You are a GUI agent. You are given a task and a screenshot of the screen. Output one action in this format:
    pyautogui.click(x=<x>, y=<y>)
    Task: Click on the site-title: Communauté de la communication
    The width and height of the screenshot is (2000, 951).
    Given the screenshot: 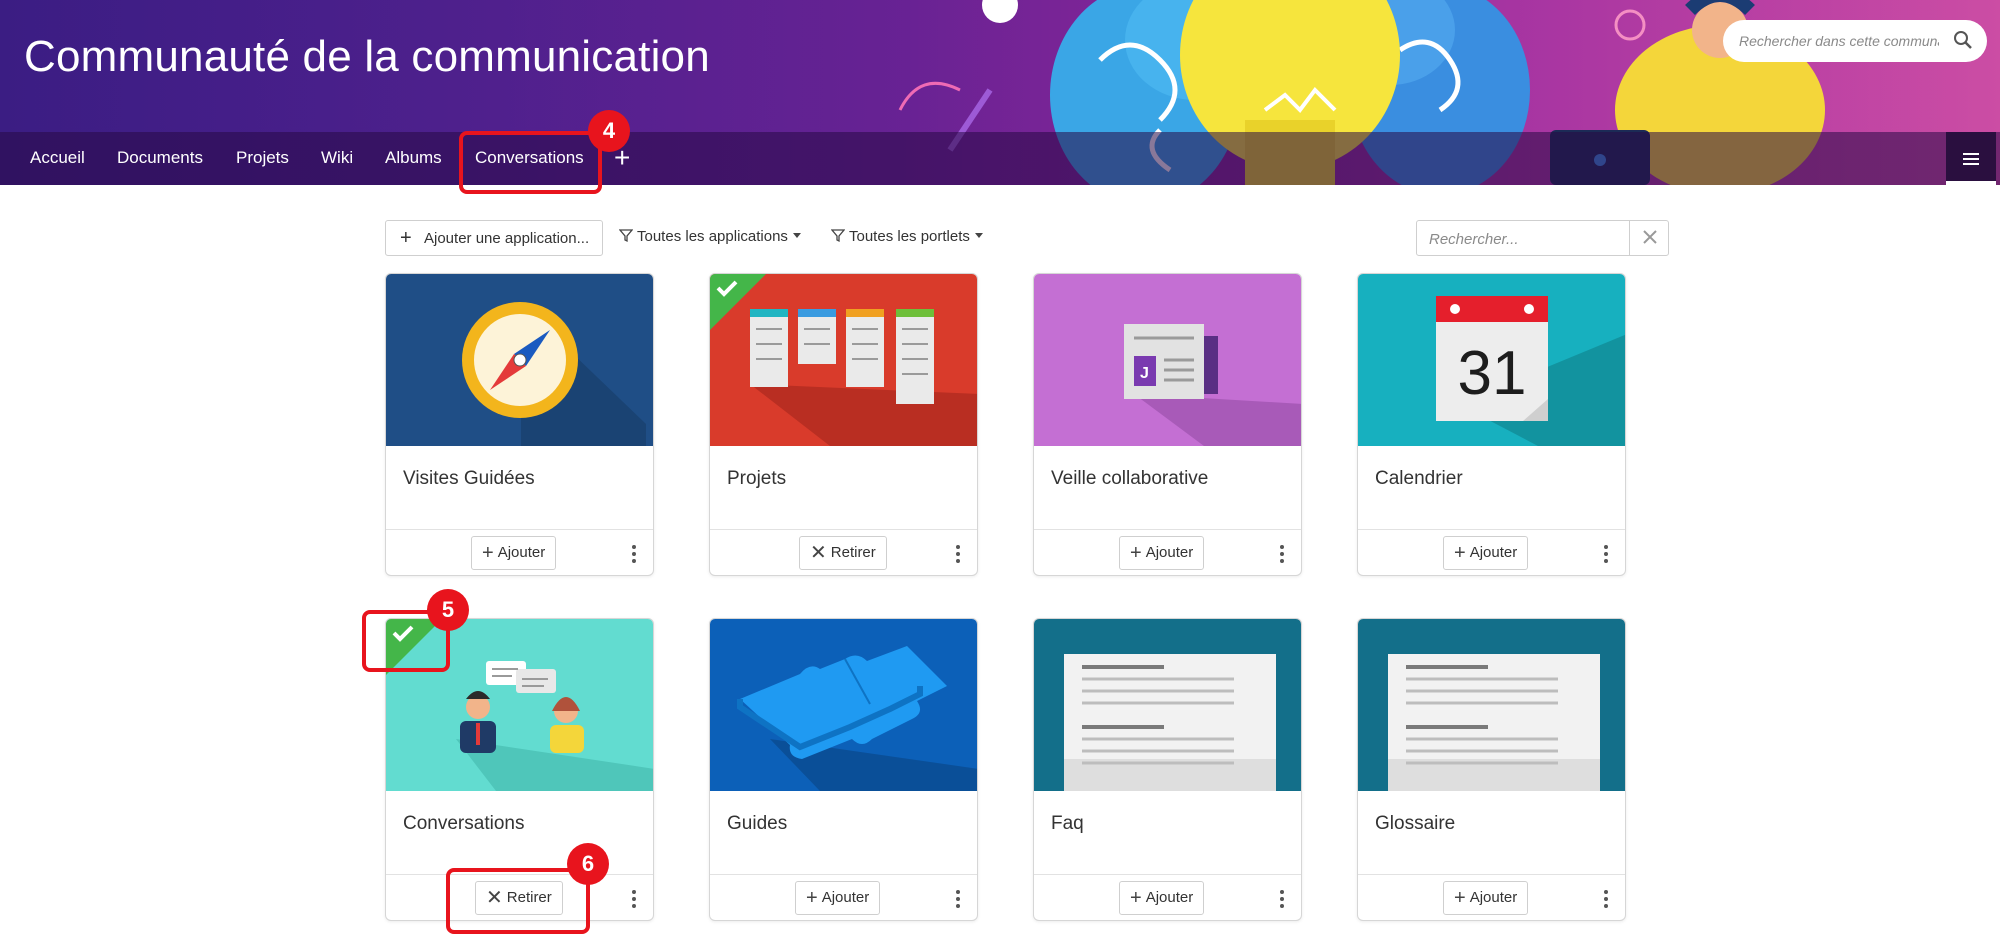 What is the action you would take?
    pyautogui.click(x=367, y=56)
    